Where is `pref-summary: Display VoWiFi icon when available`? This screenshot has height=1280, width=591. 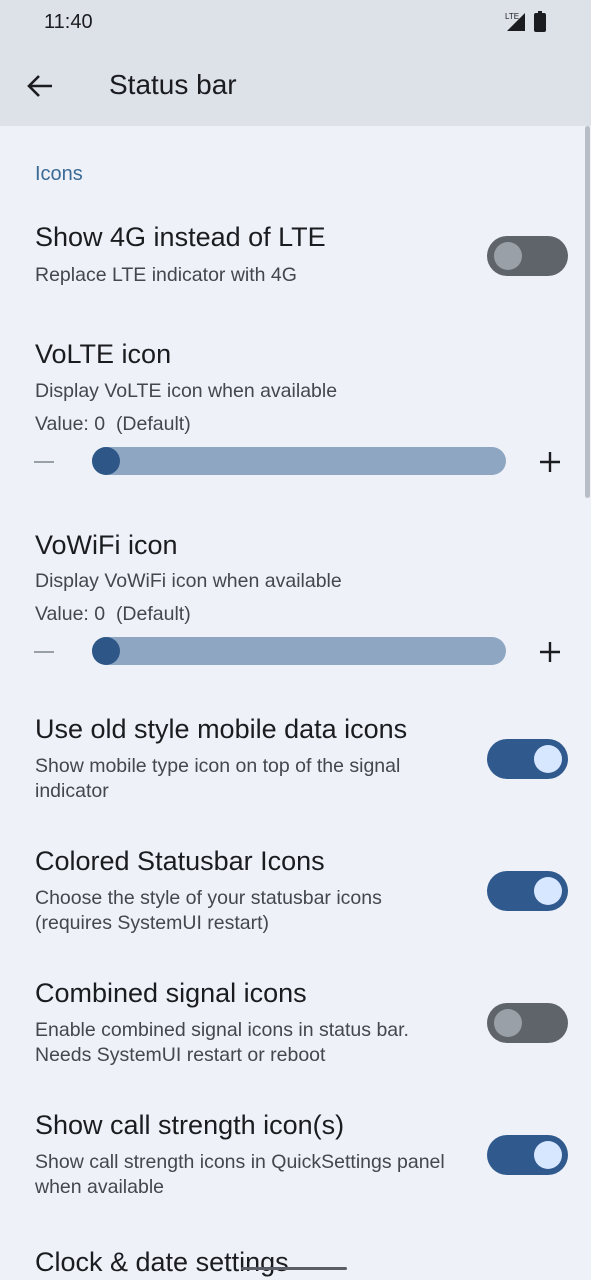 pref-summary: Display VoWiFi icon when available is located at coordinates (188, 581).